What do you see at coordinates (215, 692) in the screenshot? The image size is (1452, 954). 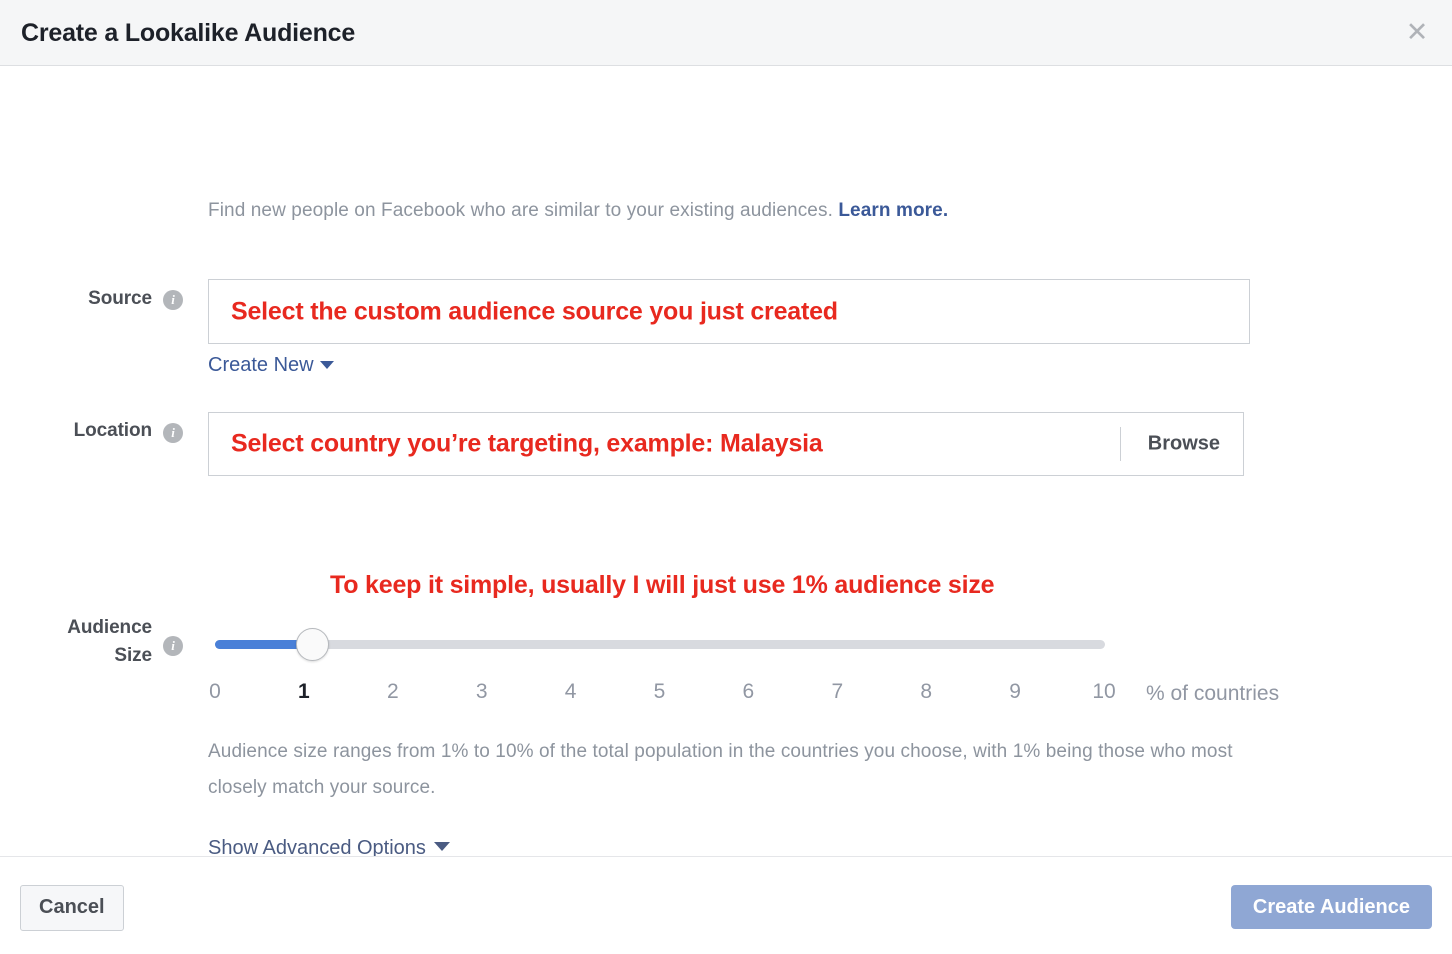 I see `slider-tick-0: 0` at bounding box center [215, 692].